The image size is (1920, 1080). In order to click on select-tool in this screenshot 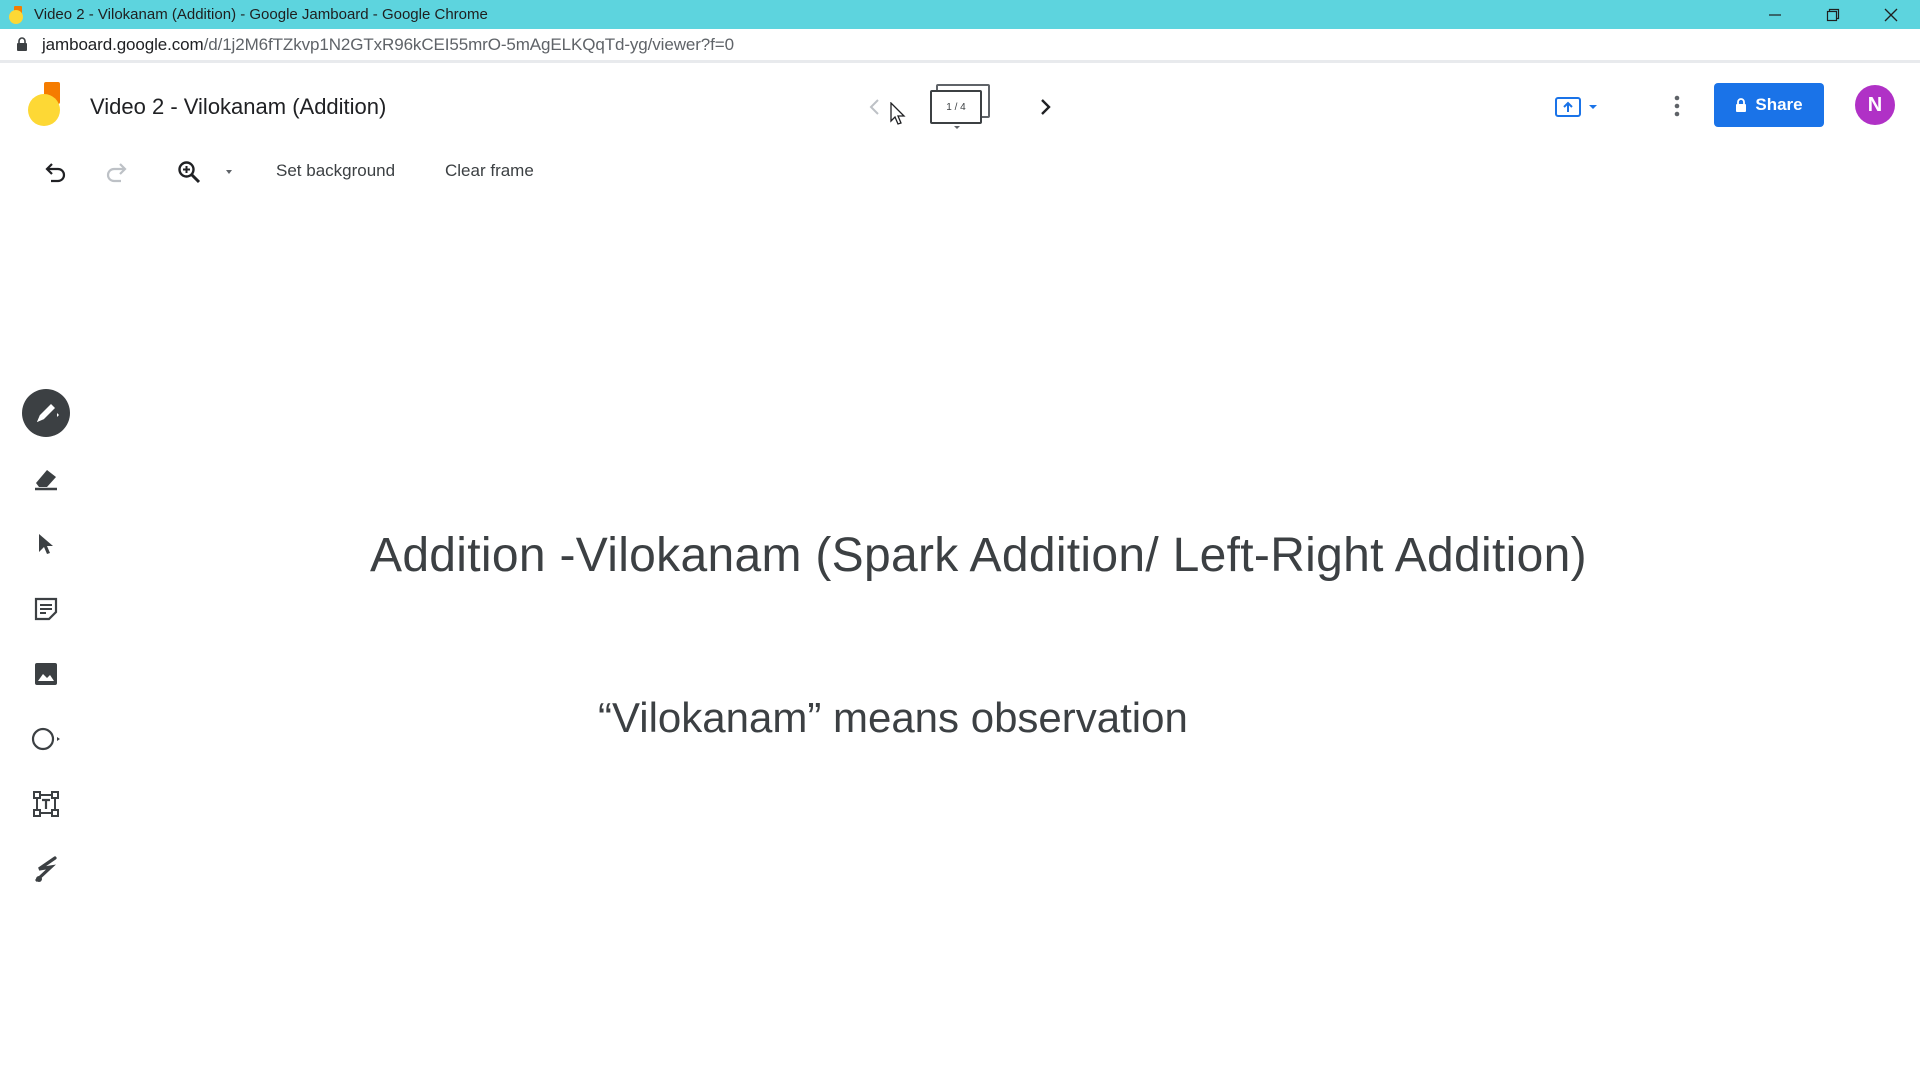, I will do `click(46, 544)`.